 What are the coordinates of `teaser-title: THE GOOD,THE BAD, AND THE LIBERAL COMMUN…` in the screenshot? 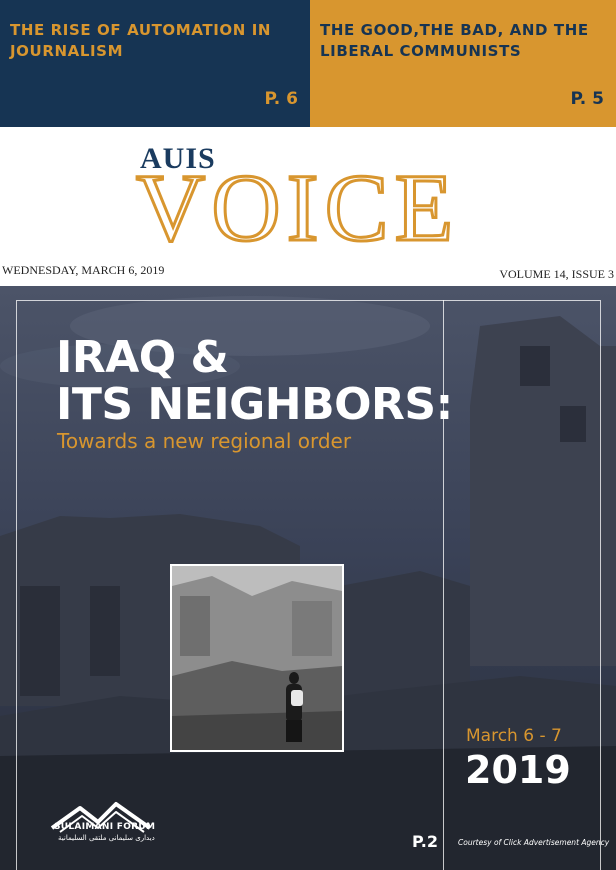 It's located at (454, 40).